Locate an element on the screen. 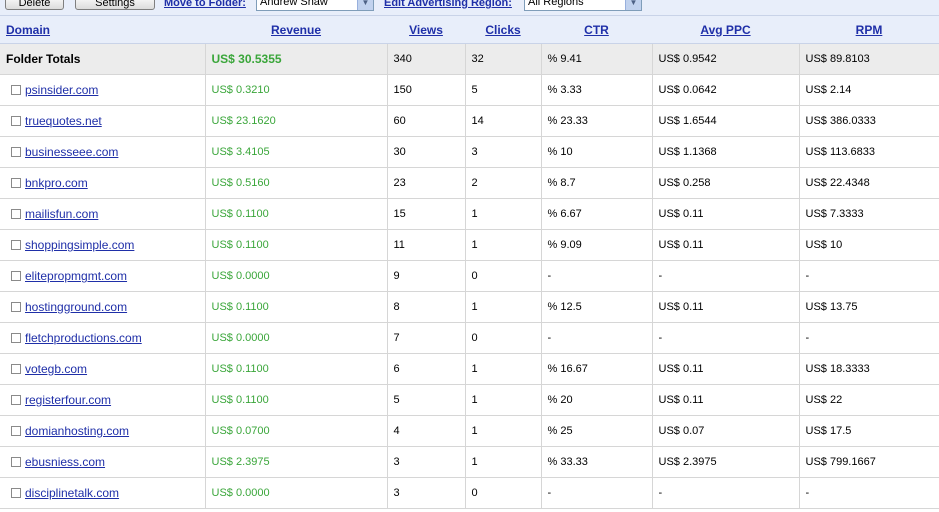 The width and height of the screenshot is (939, 512). ctr-cell: % 20 is located at coordinates (596, 400).